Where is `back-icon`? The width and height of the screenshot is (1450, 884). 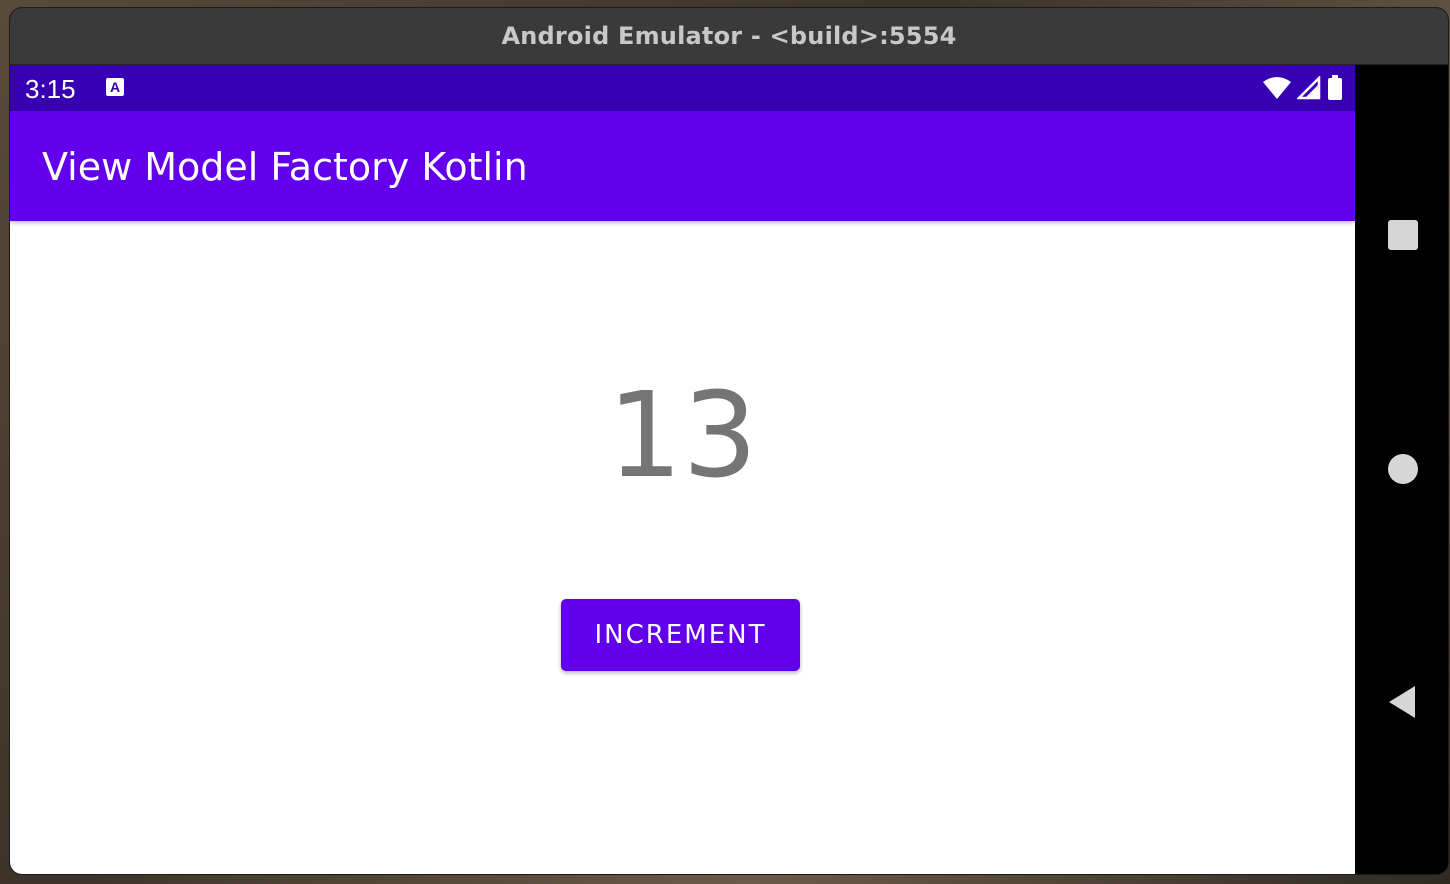 back-icon is located at coordinates (1402, 702).